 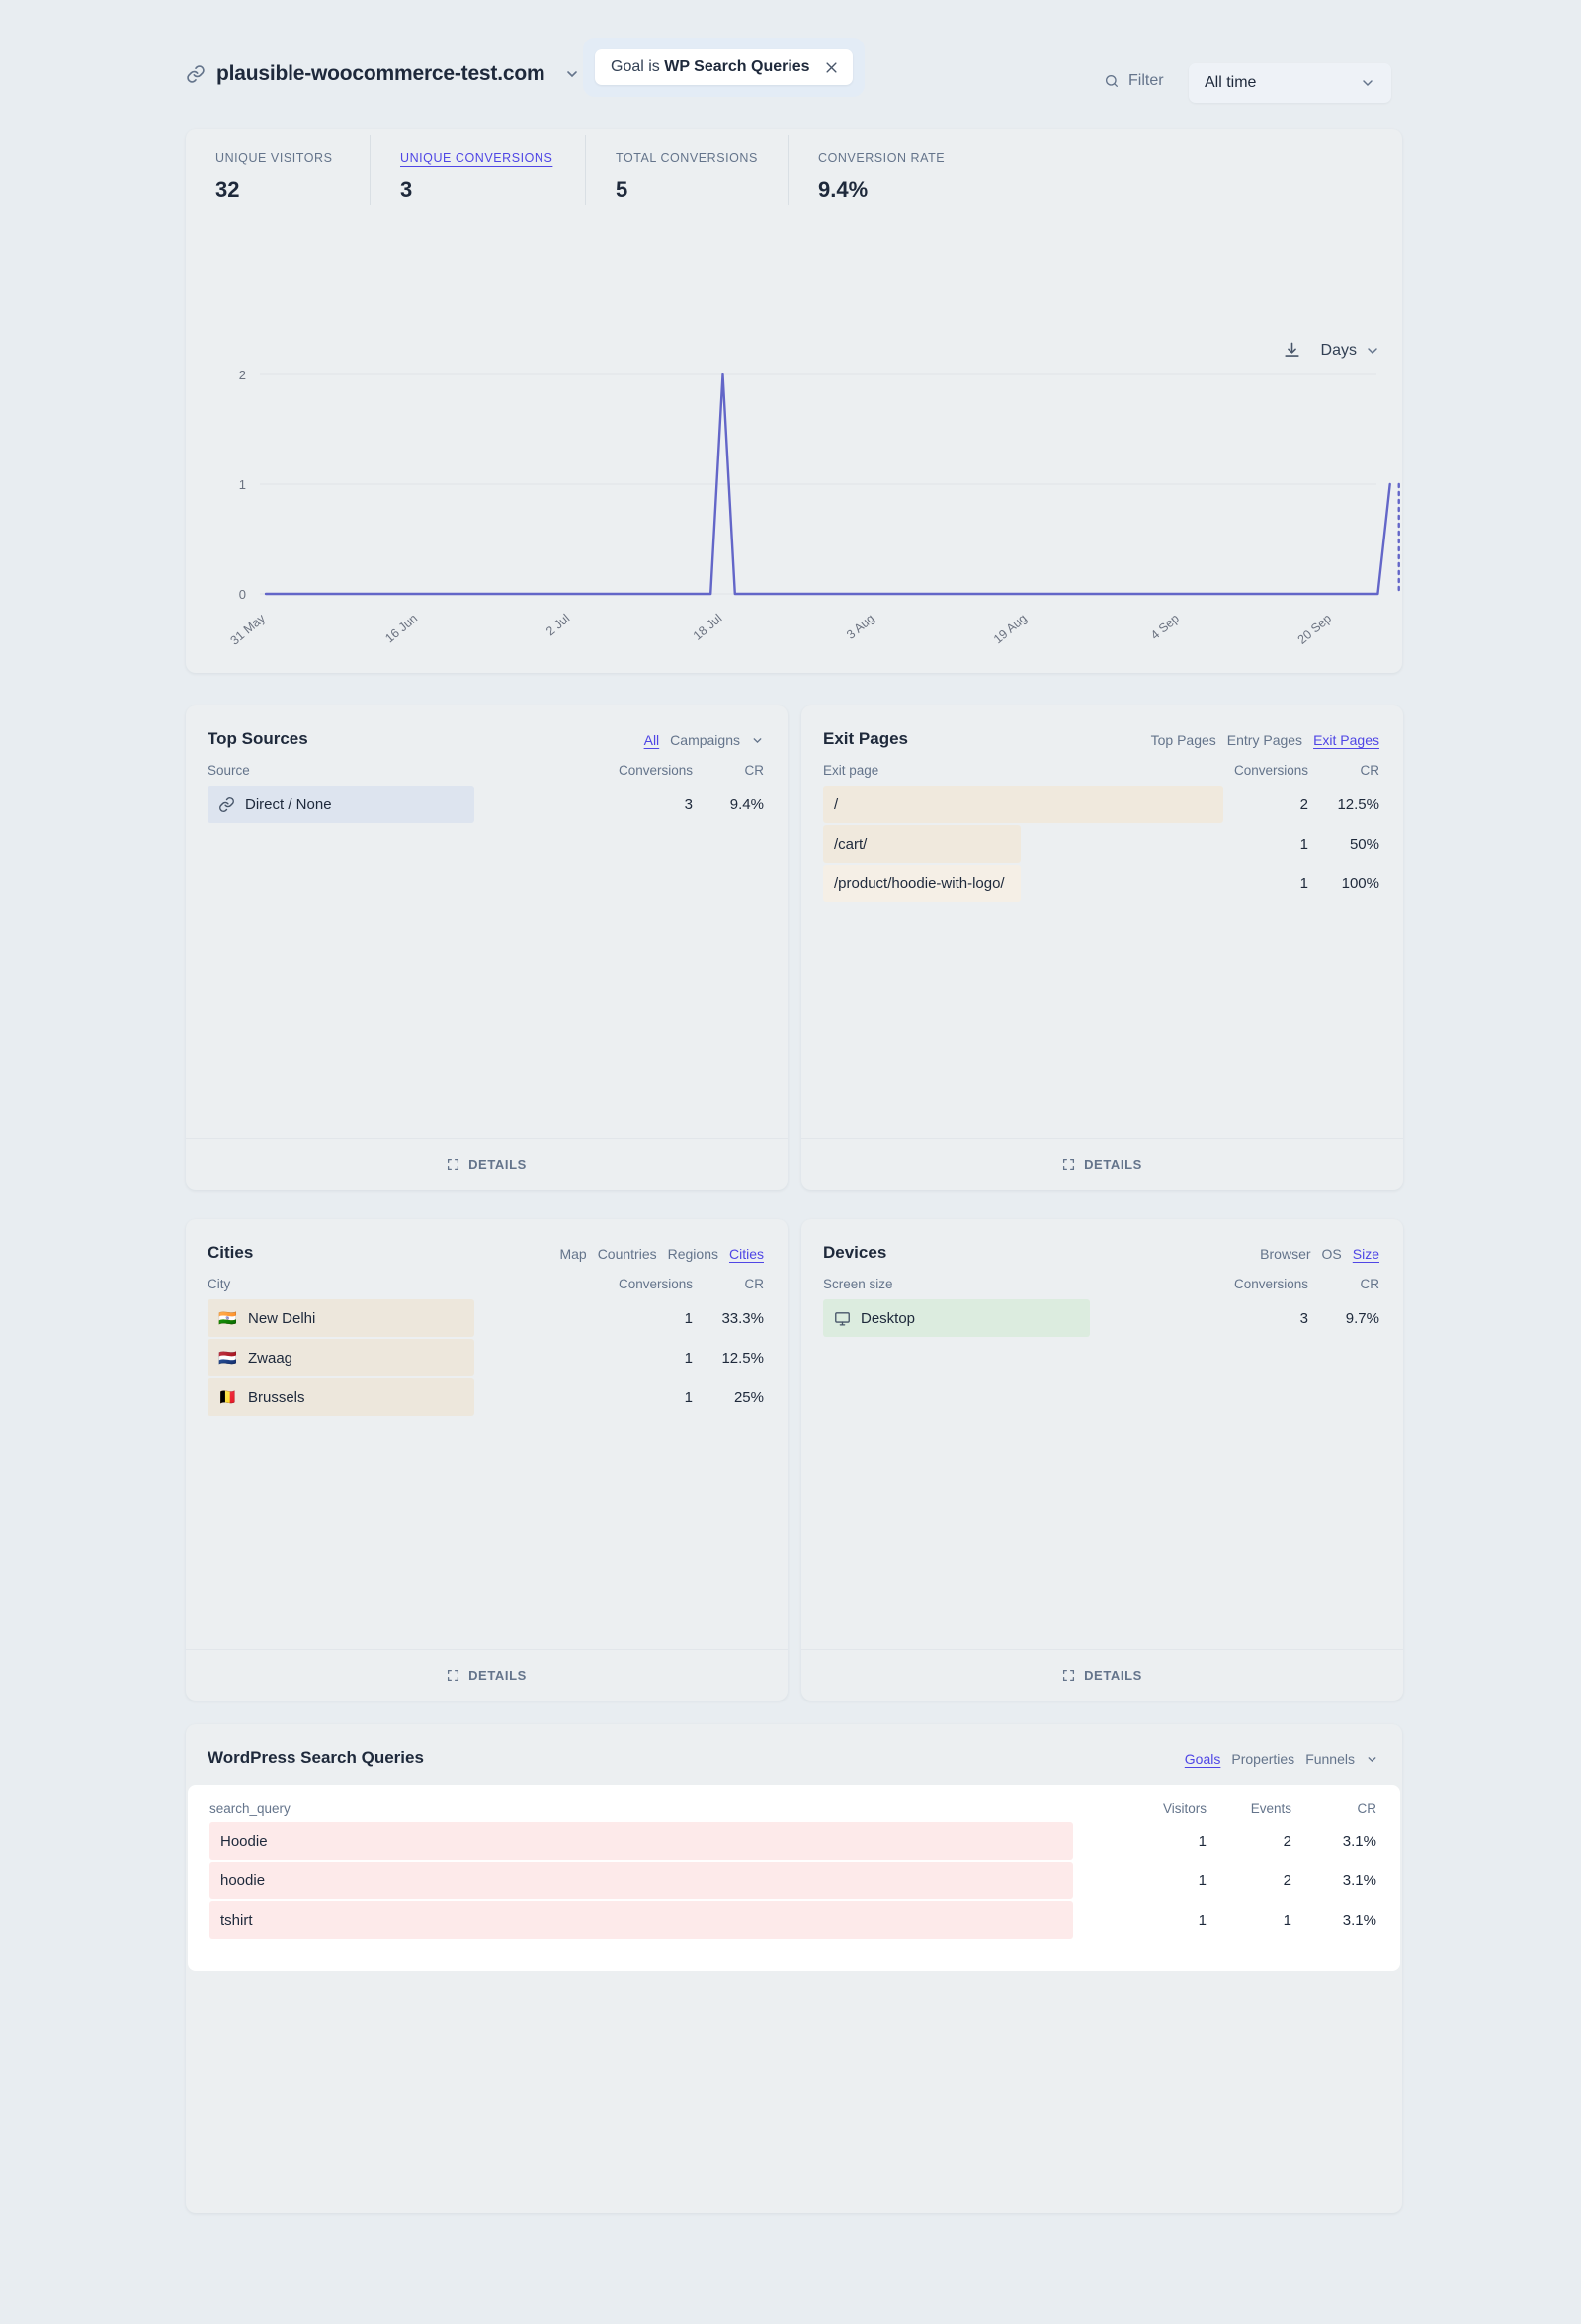 What do you see at coordinates (1332, 1254) in the screenshot?
I see `tab-os: OS` at bounding box center [1332, 1254].